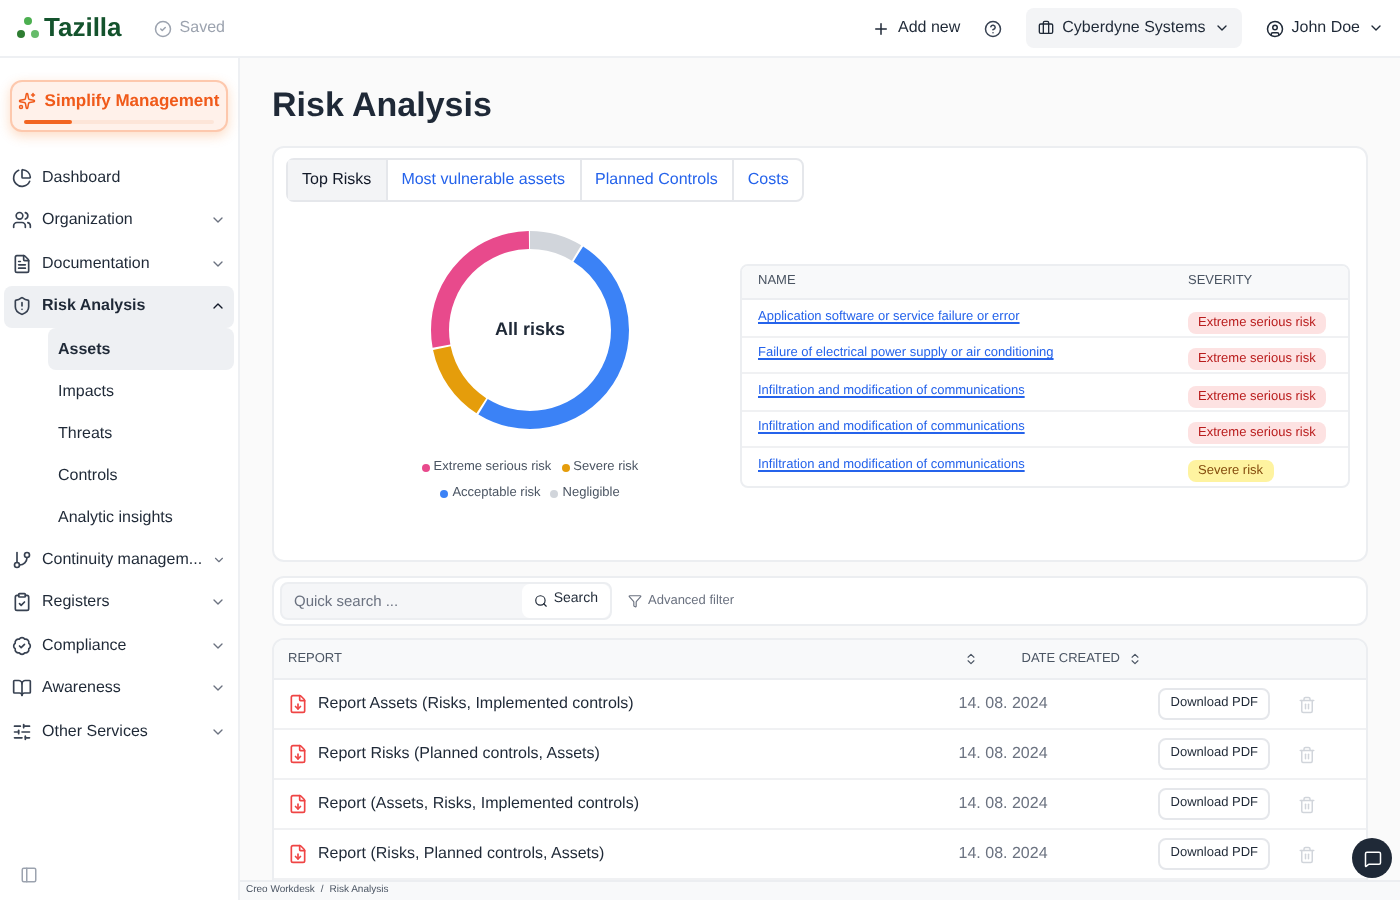 The image size is (1400, 900). Describe the element at coordinates (993, 28) in the screenshot. I see `help-icon` at that location.